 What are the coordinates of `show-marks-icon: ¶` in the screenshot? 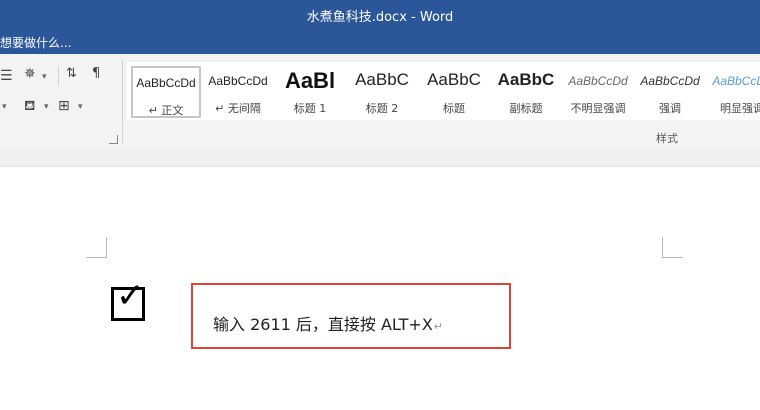 It's located at (96, 73).